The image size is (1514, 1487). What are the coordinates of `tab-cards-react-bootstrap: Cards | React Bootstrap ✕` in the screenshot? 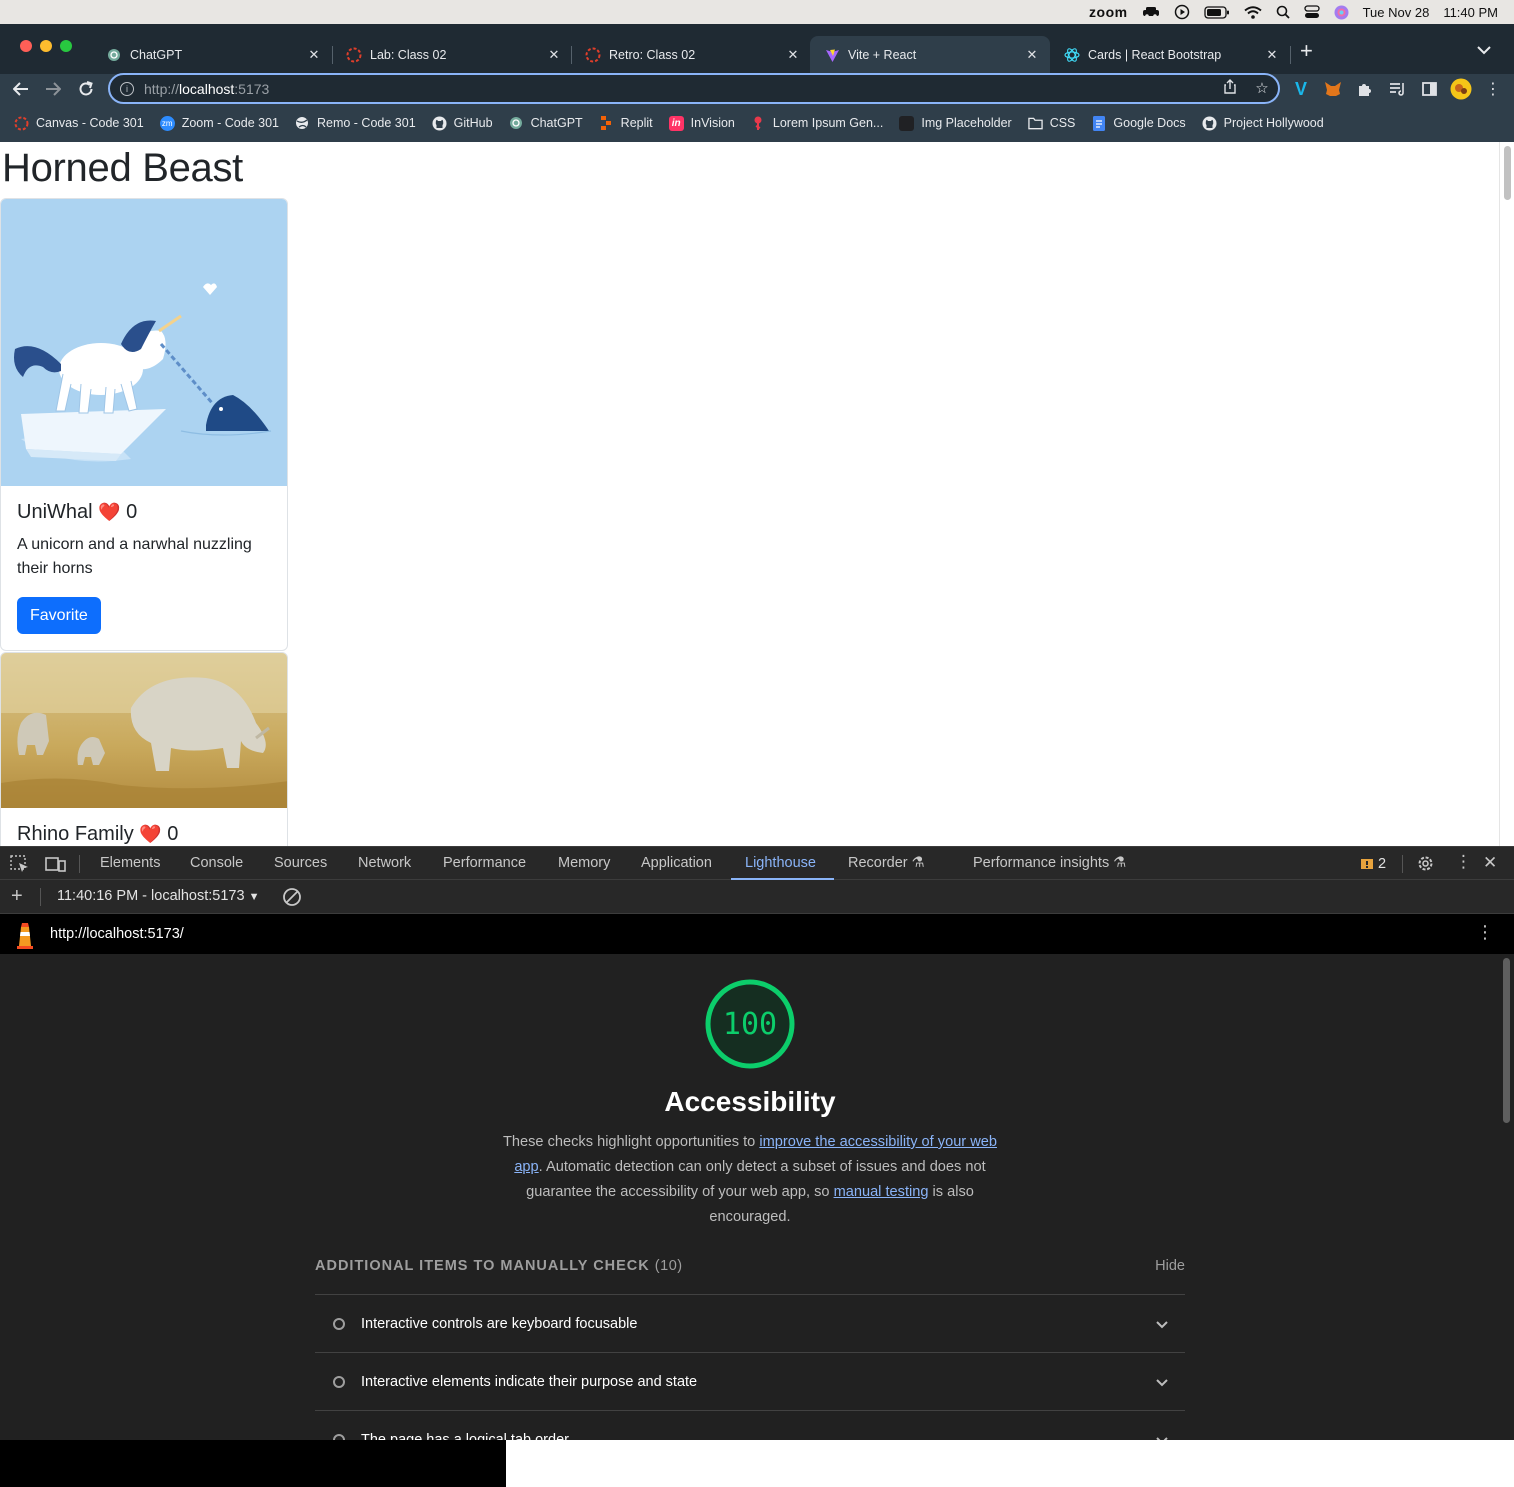 It's located at (1170, 55).